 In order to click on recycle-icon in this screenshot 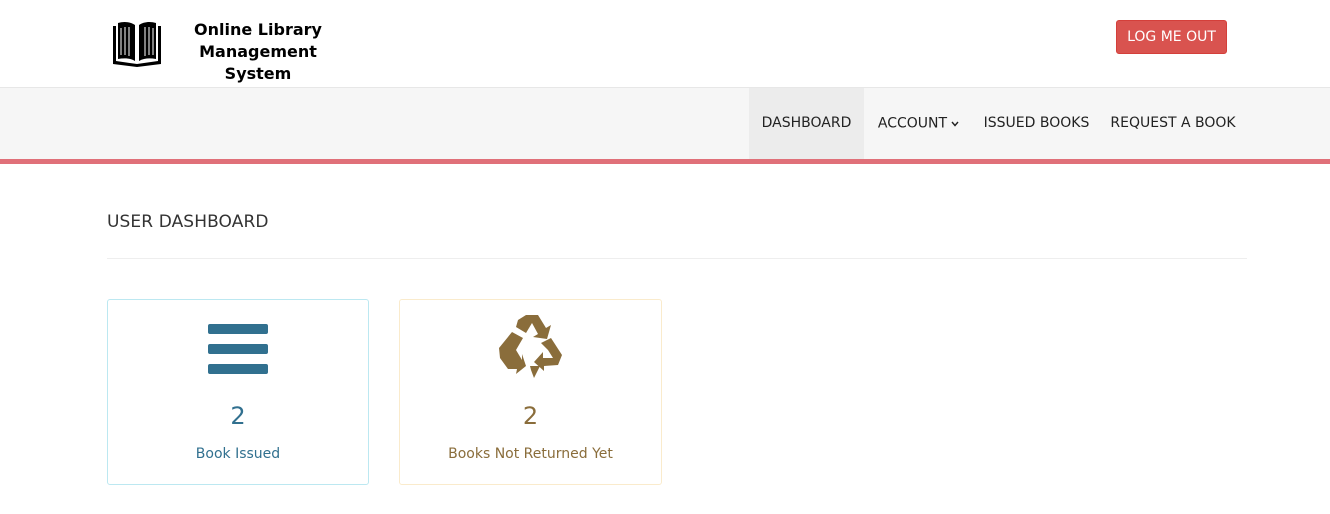, I will do `click(531, 347)`.